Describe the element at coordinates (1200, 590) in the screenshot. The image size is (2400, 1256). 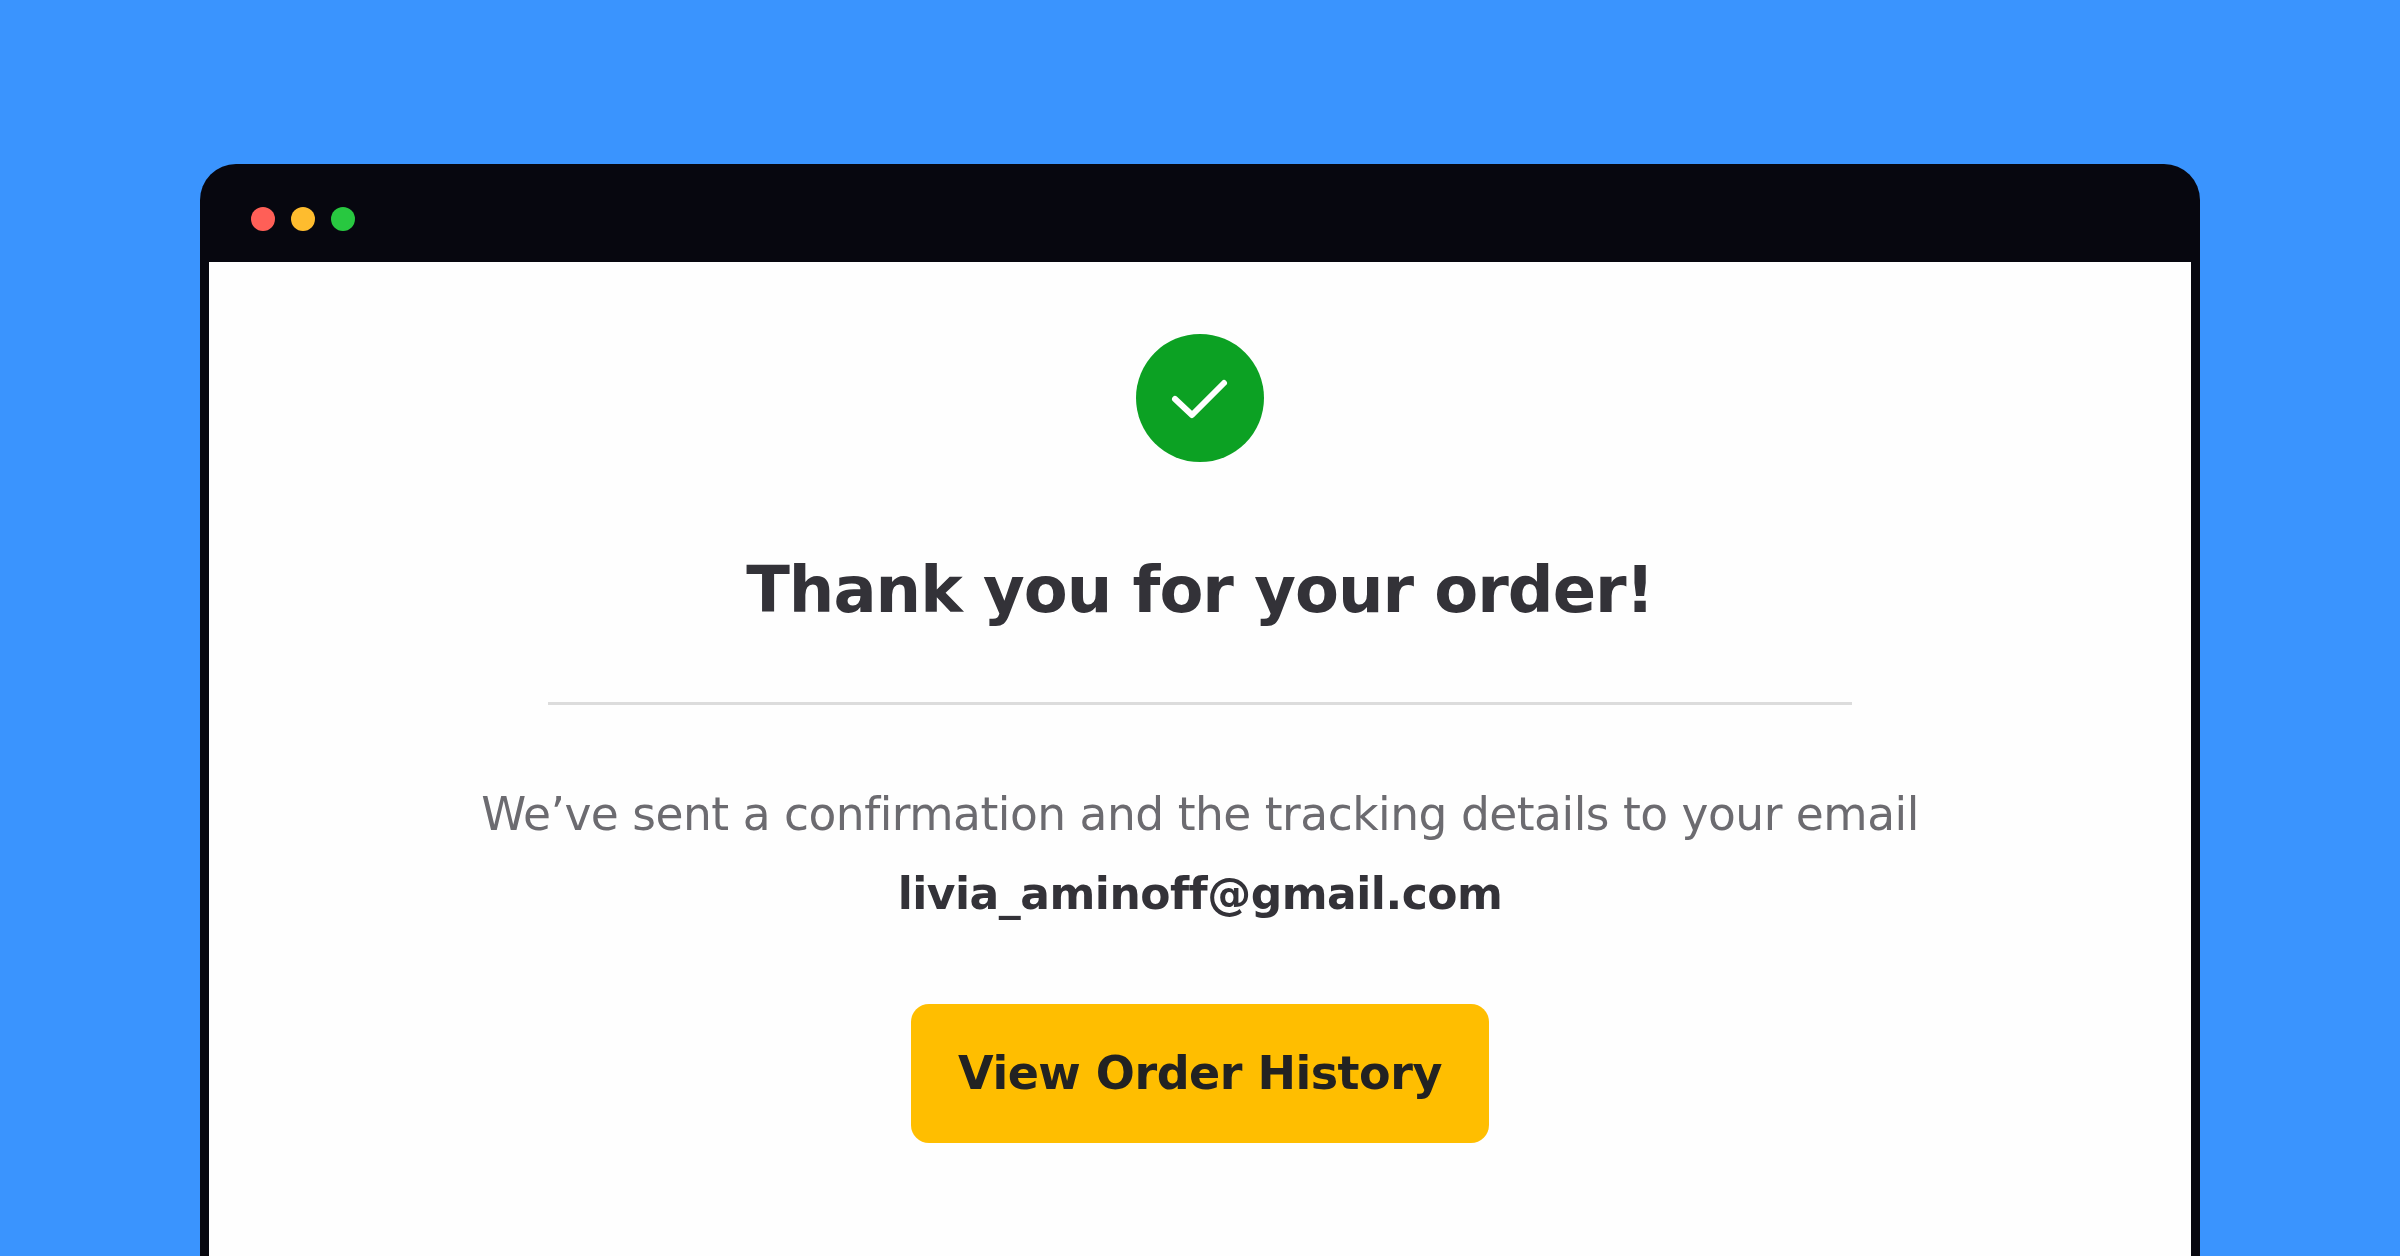
I see `heading: Thank you for your order!` at that location.